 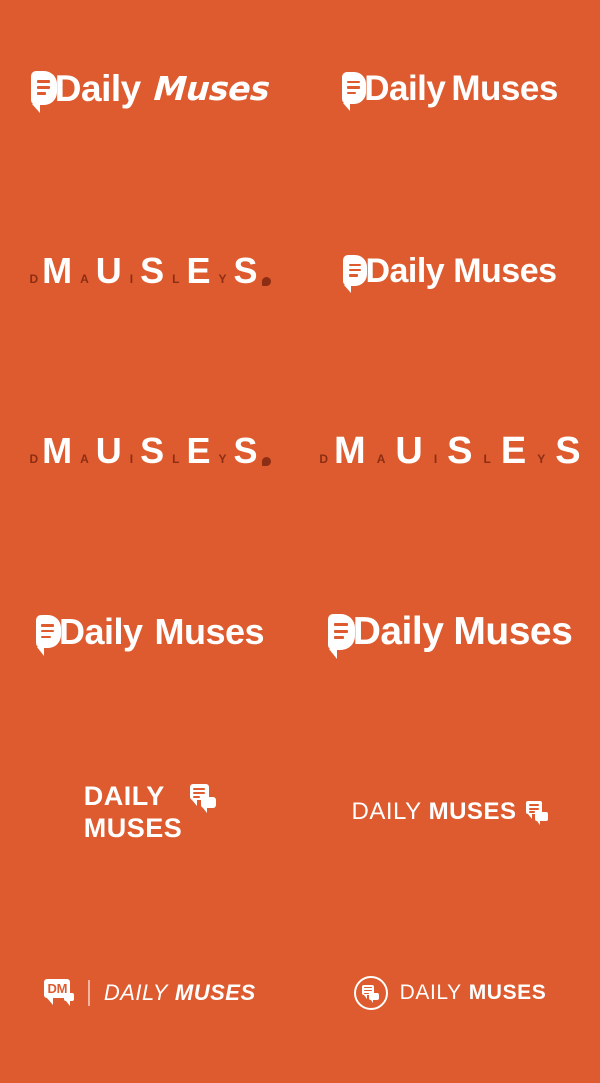 I want to click on logo-variant-v11: DM DAILY MUSES, so click(x=150, y=993).